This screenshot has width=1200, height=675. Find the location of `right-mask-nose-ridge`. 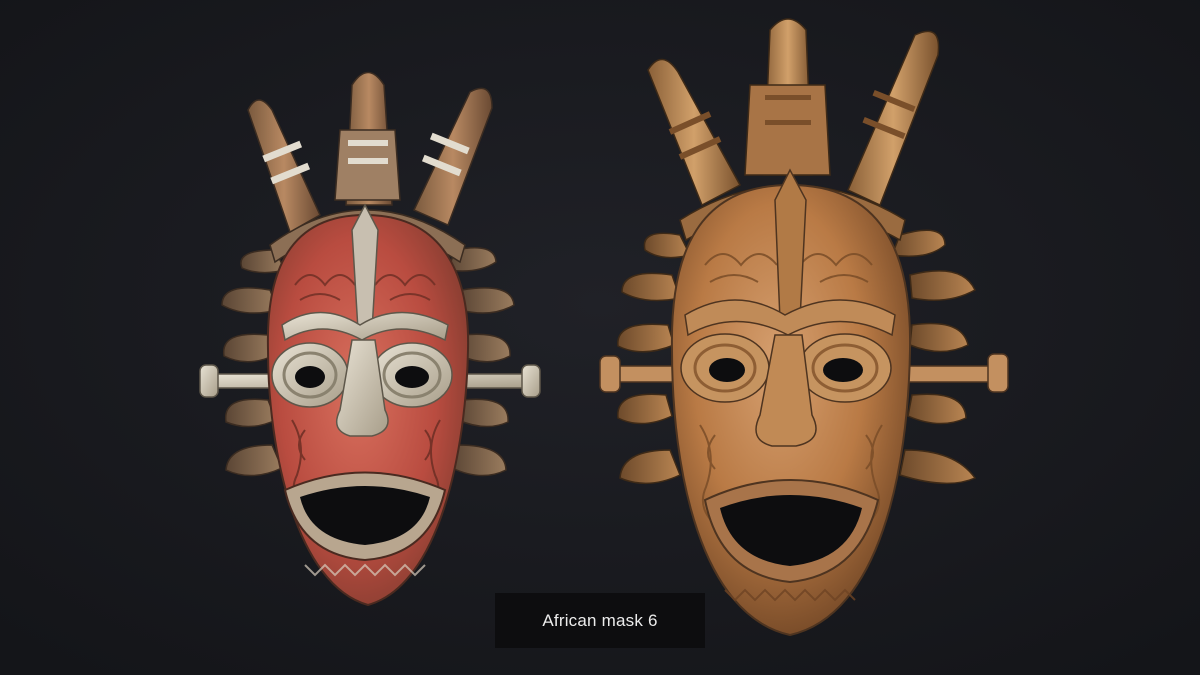

right-mask-nose-ridge is located at coordinates (790, 244).